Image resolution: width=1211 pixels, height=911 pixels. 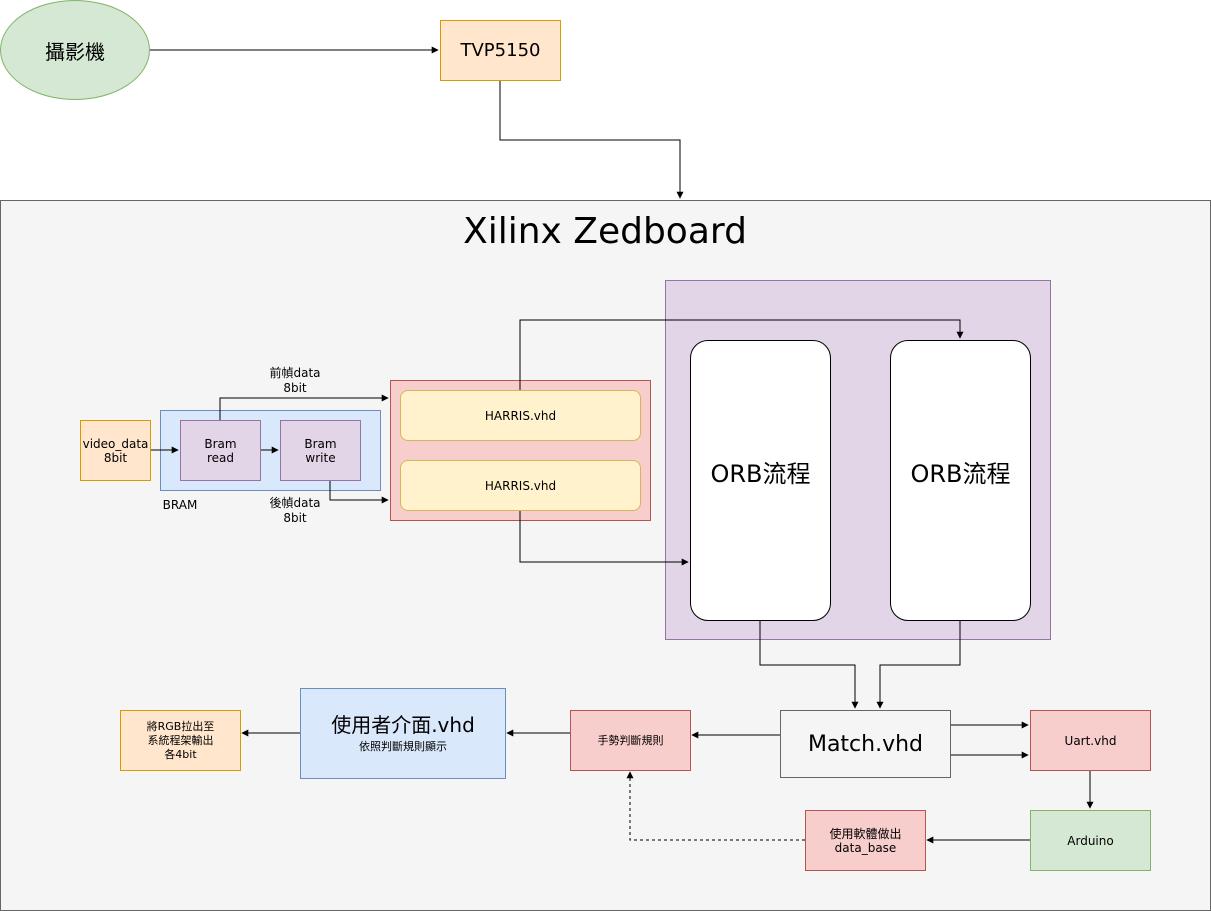 I want to click on harris-label-2: HARRIS.vhd, so click(x=520, y=485).